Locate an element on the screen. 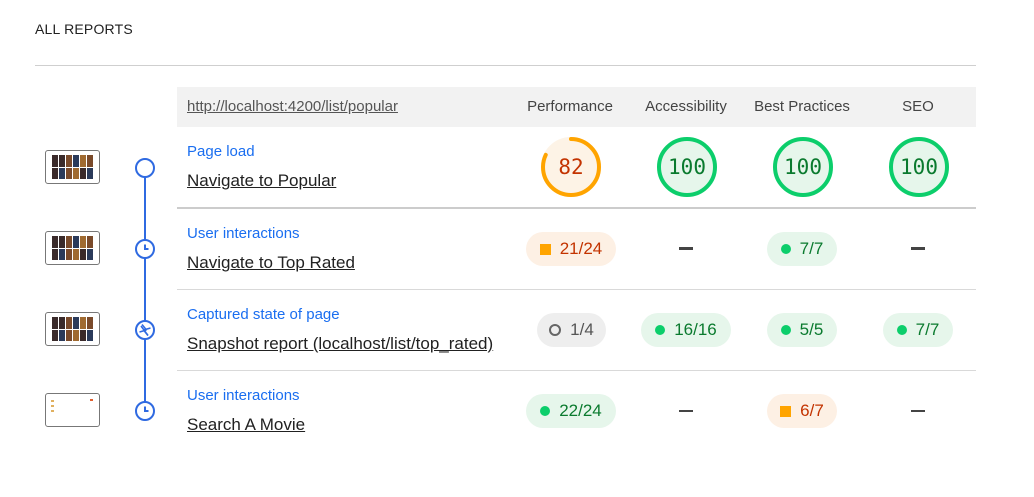 This screenshot has width=1034, height=497. score-fraction: 21/24 is located at coordinates (581, 248).